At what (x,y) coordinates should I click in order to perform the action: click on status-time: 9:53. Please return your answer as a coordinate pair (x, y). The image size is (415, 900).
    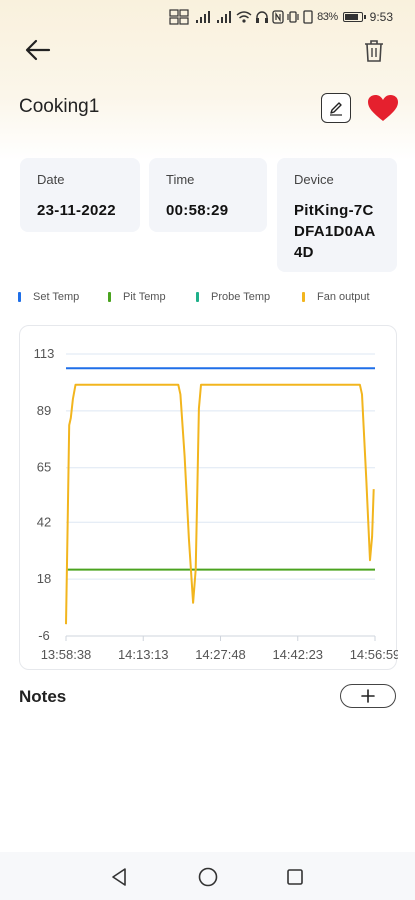
    Looking at the image, I should click on (381, 17).